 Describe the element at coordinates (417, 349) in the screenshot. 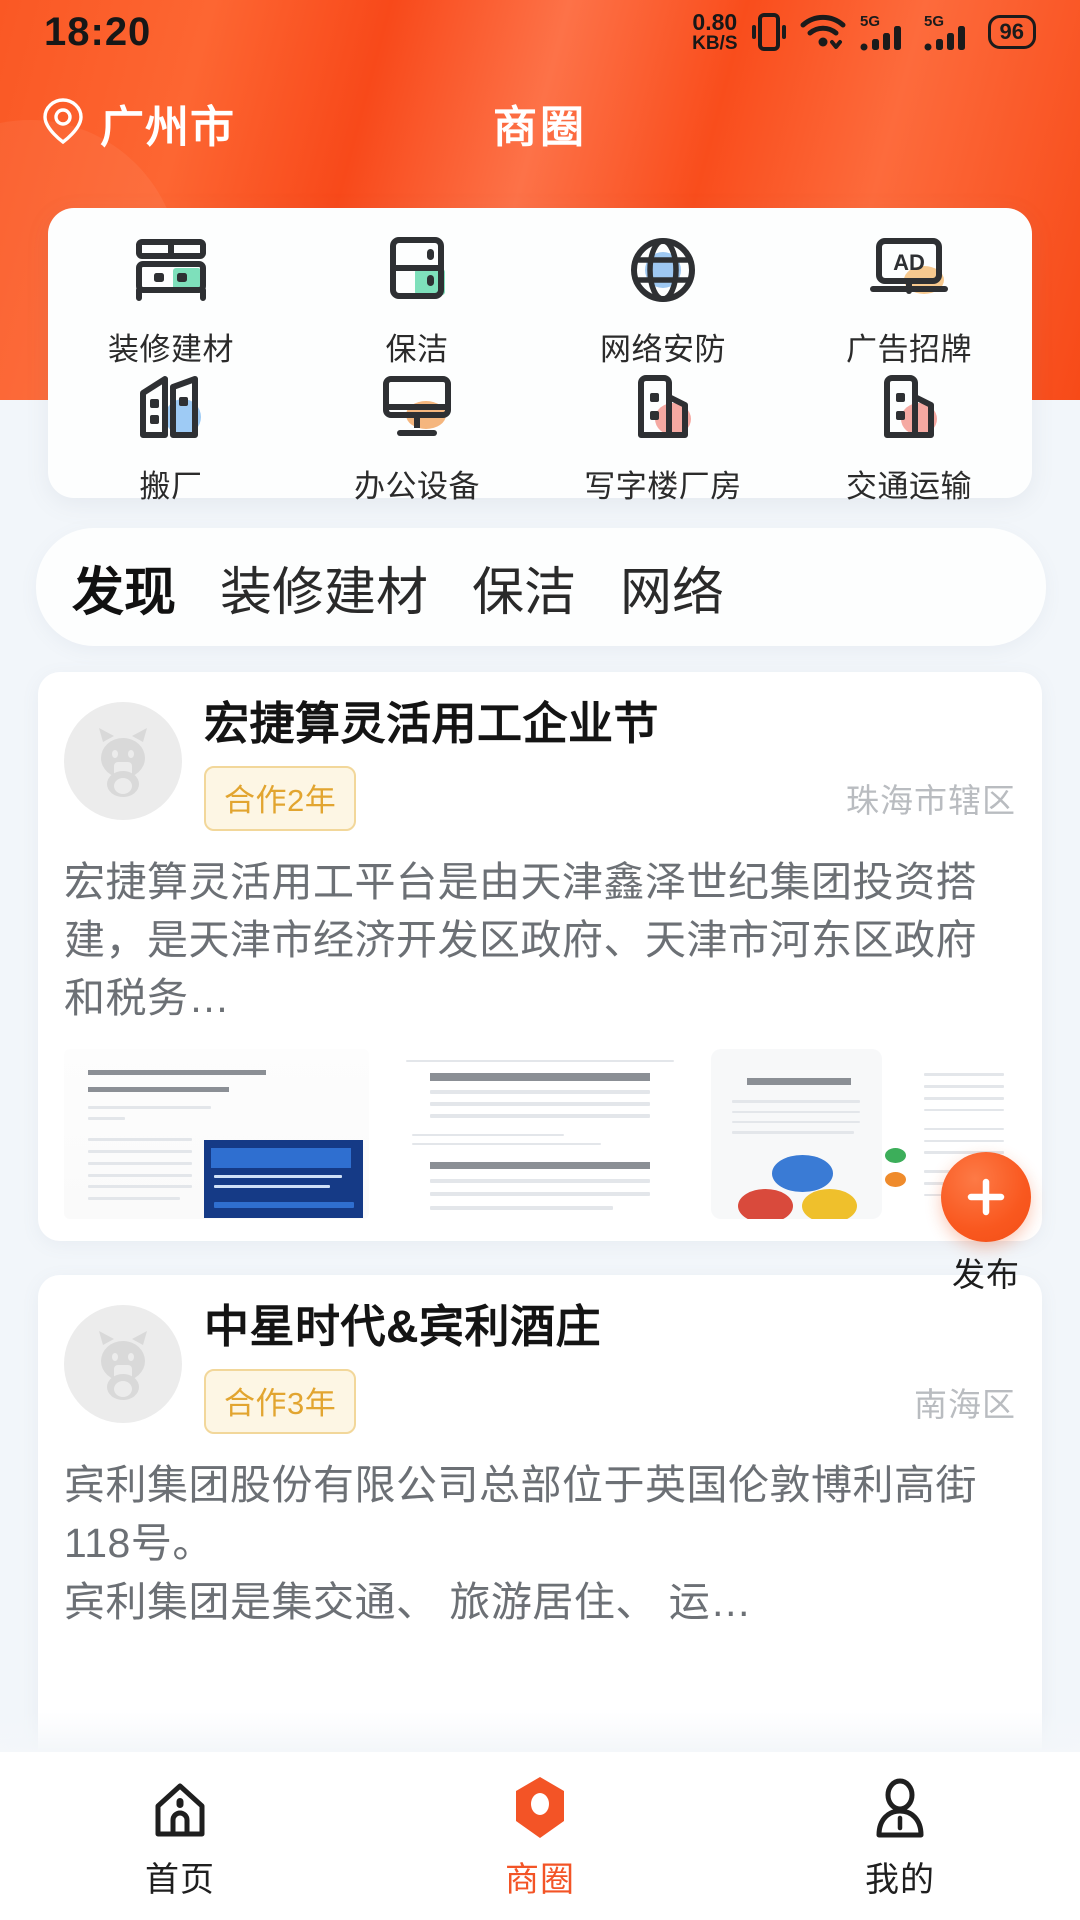

I see `category-label: 保洁` at that location.